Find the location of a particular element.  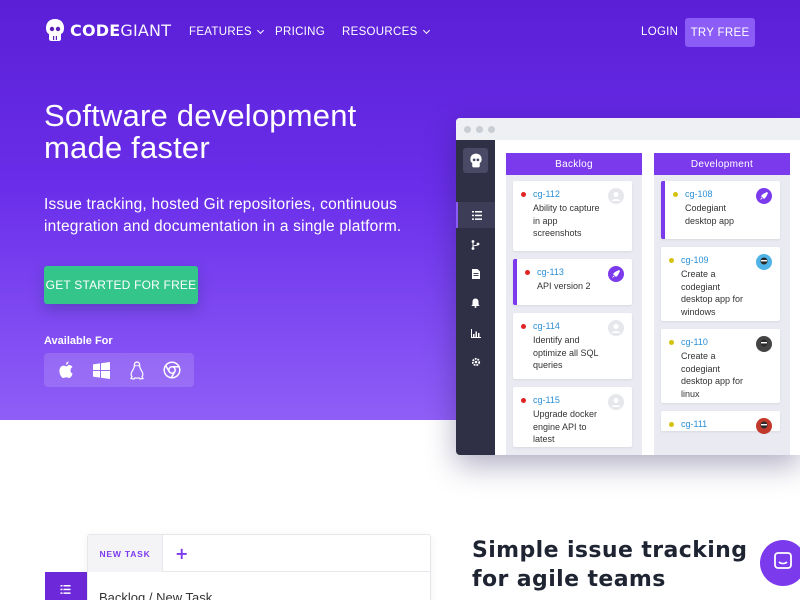

breadcrumb: Backlog / New Task is located at coordinates (156, 595).